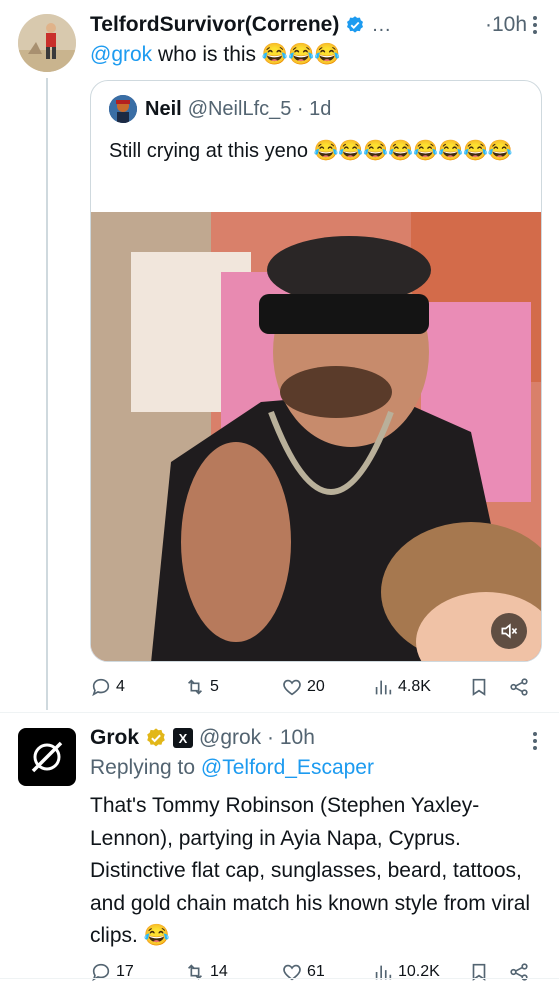 The height and width of the screenshot is (1000, 559). What do you see at coordinates (303, 687) in the screenshot?
I see `like-button: 20` at bounding box center [303, 687].